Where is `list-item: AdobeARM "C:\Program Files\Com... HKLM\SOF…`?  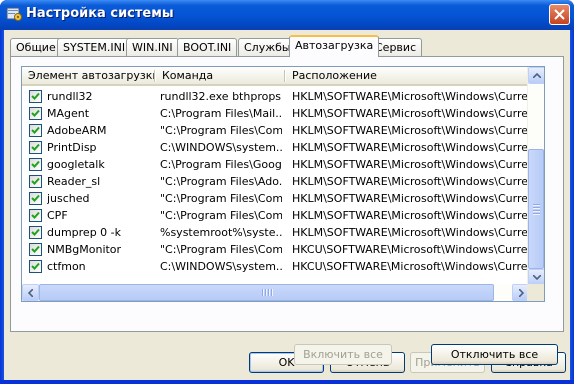
list-item: AdobeARM "C:\Program Files\Com... HKLM\SOF… is located at coordinates (276, 130).